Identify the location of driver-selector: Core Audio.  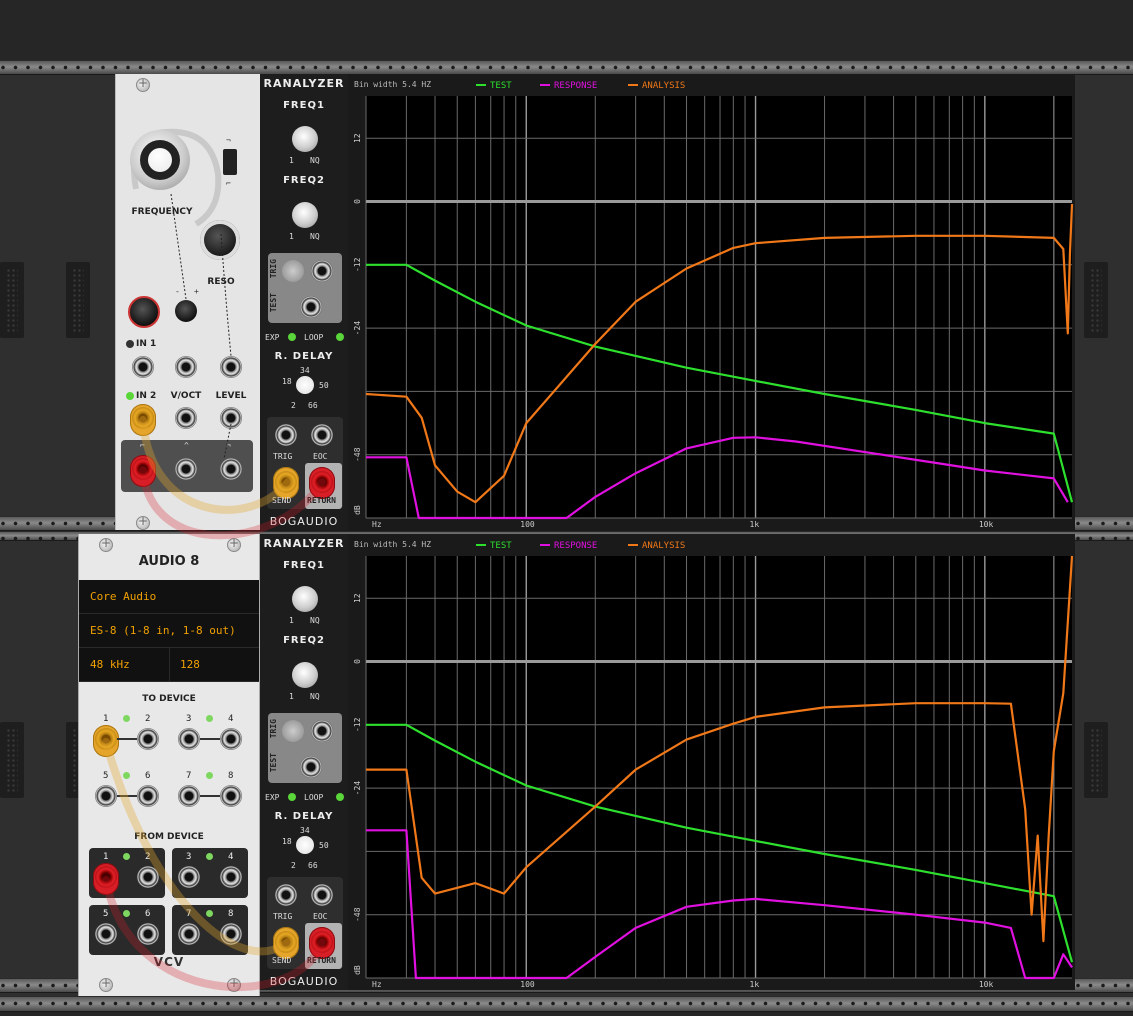
(169, 597).